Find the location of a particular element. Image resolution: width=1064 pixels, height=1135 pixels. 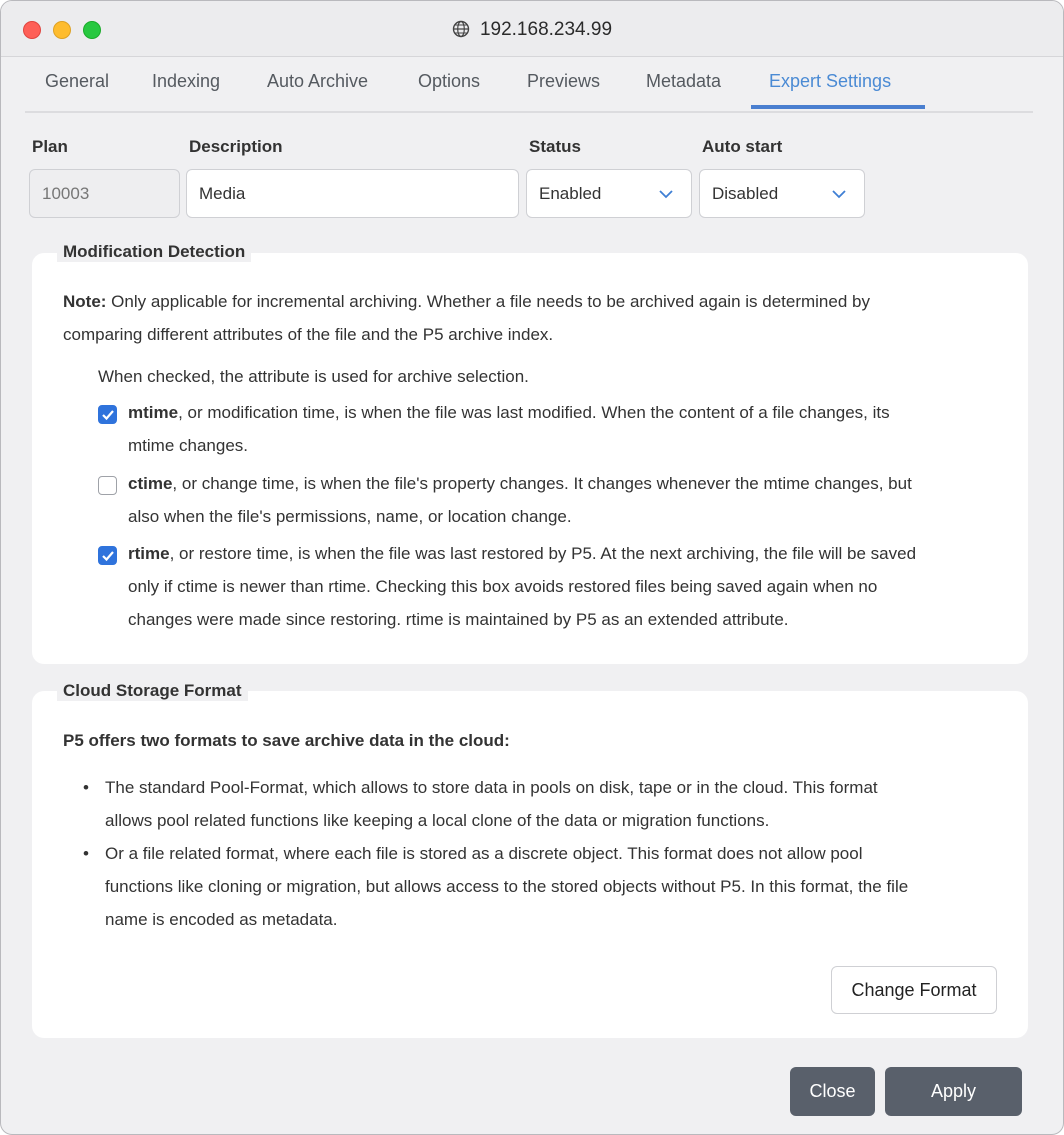

plan-field: 10003 is located at coordinates (104, 193).